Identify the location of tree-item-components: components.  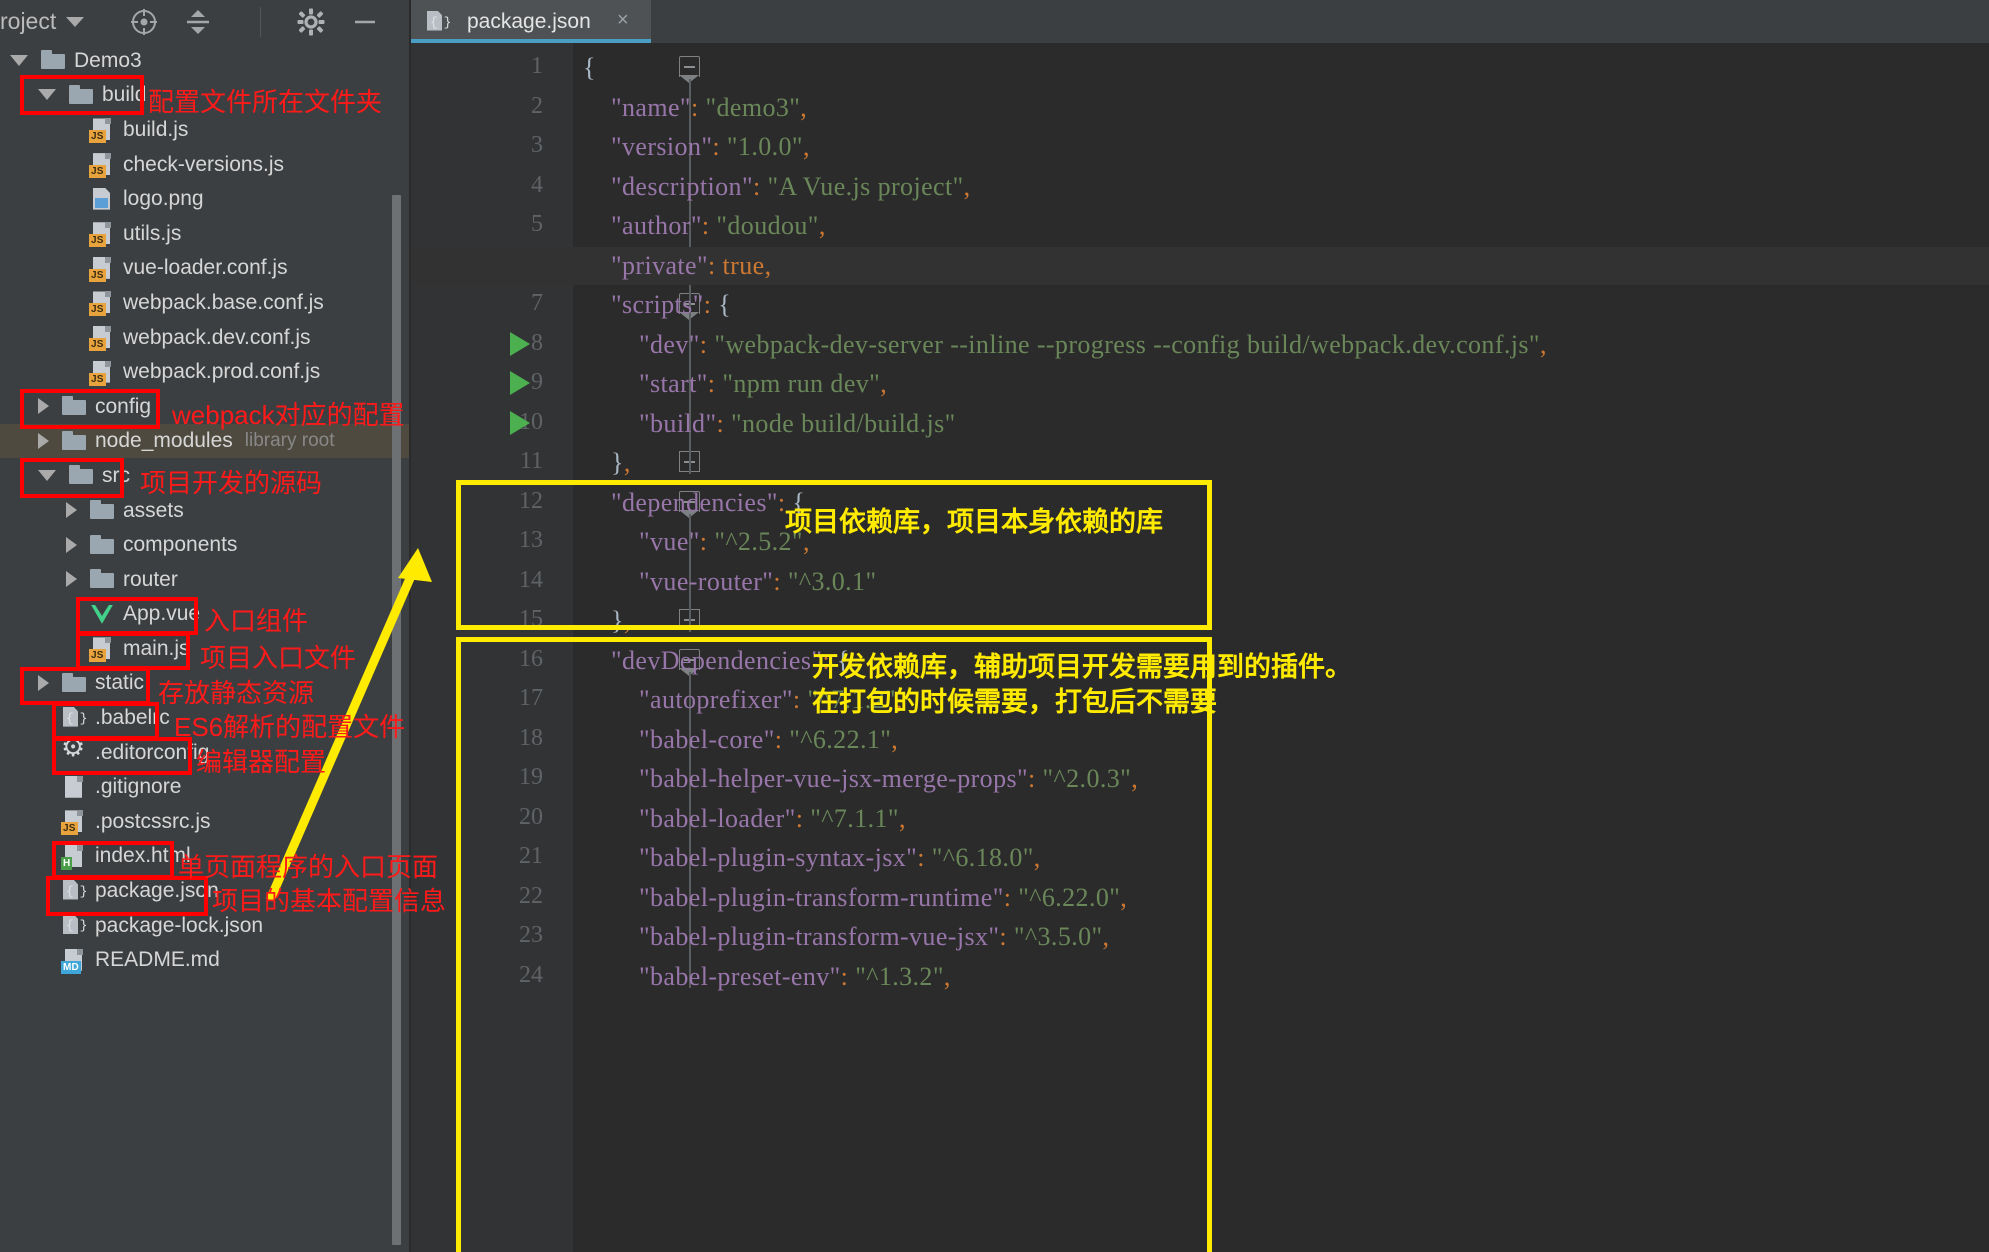
(205, 544).